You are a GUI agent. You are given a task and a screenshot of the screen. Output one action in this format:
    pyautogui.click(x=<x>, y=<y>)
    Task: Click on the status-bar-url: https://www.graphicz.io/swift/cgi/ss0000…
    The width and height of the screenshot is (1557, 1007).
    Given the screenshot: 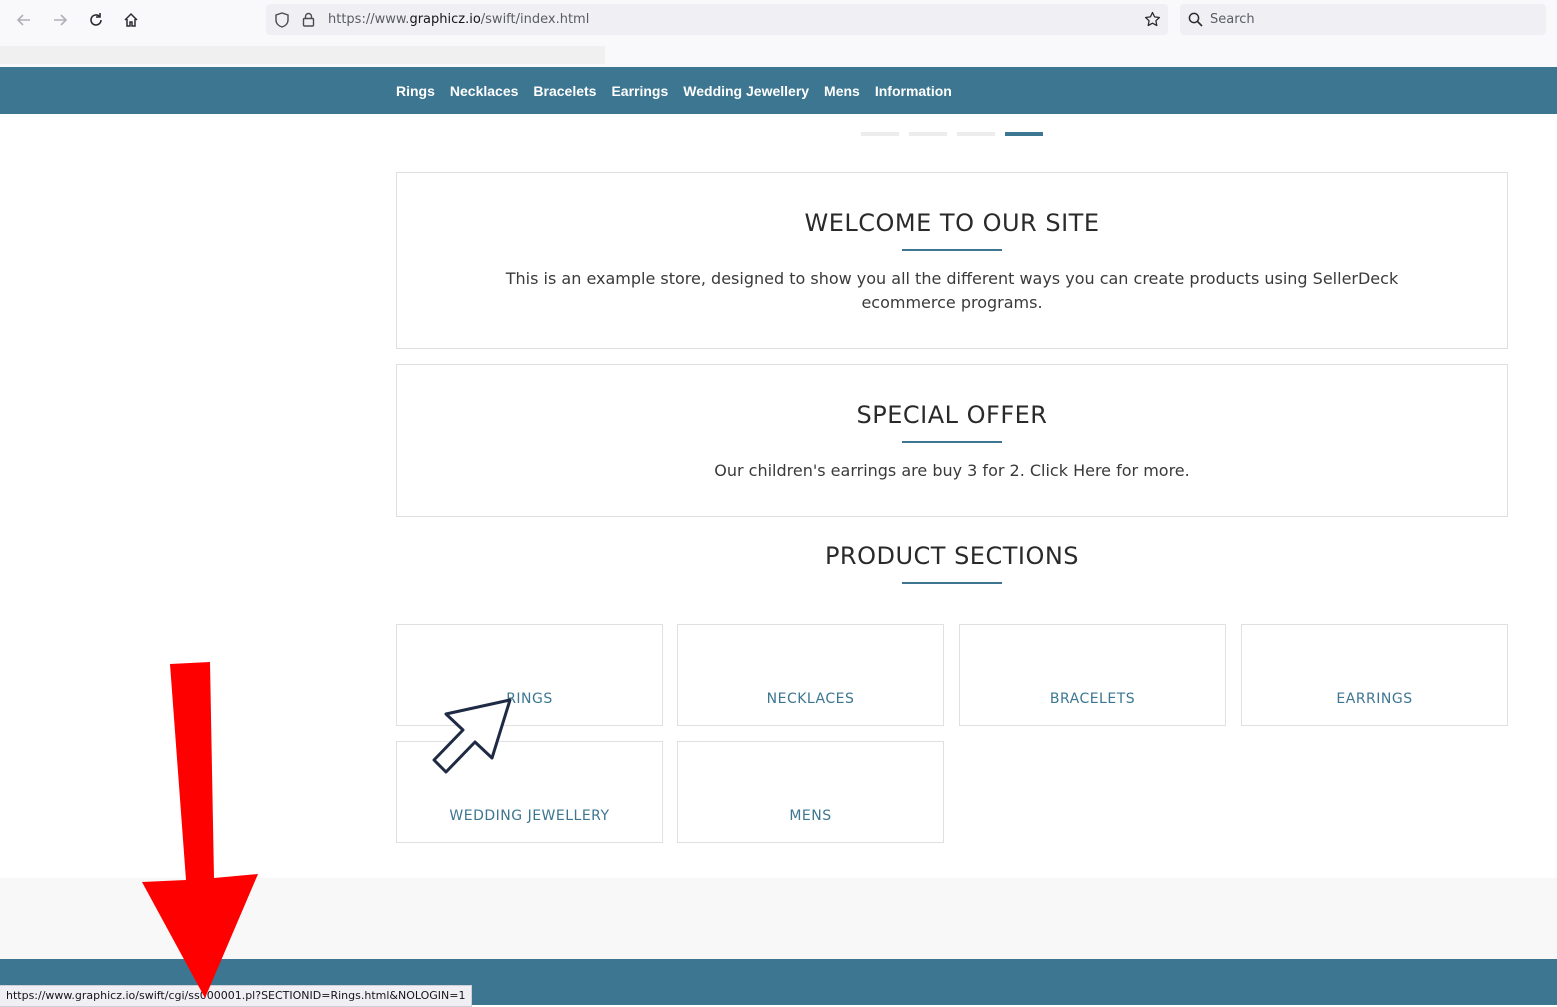 What is the action you would take?
    pyautogui.click(x=236, y=996)
    